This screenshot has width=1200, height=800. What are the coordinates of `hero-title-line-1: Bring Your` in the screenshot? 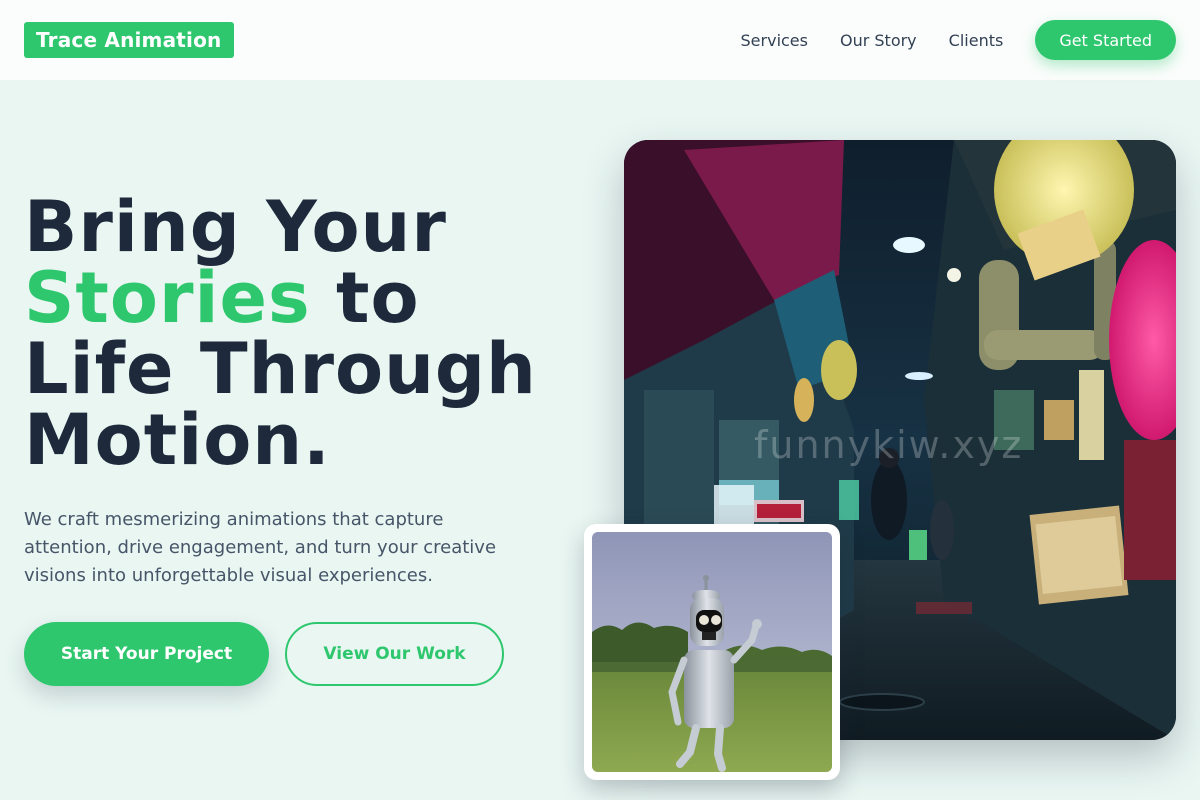 It's located at (235, 227).